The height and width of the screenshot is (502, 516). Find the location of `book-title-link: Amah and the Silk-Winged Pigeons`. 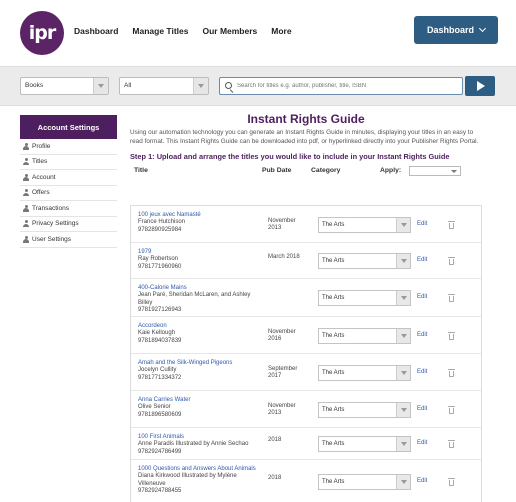

book-title-link: Amah and the Silk-Winged Pigeons is located at coordinates (200, 363).